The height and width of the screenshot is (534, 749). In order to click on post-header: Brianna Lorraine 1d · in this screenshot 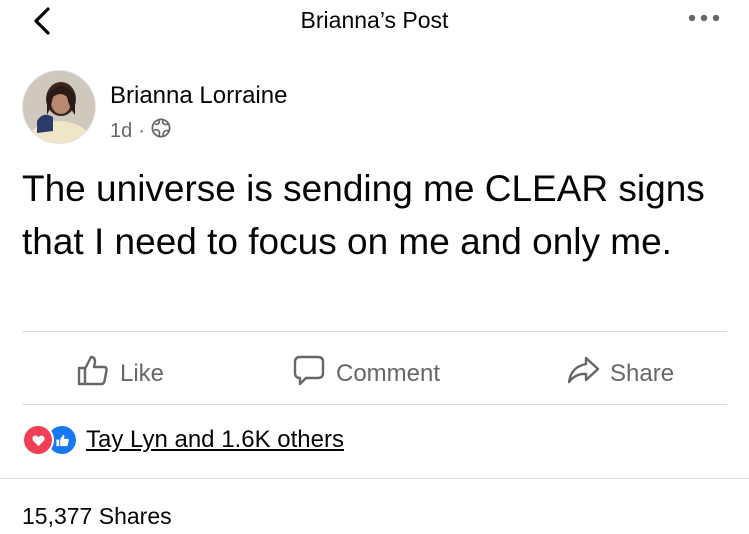, I will do `click(372, 108)`.